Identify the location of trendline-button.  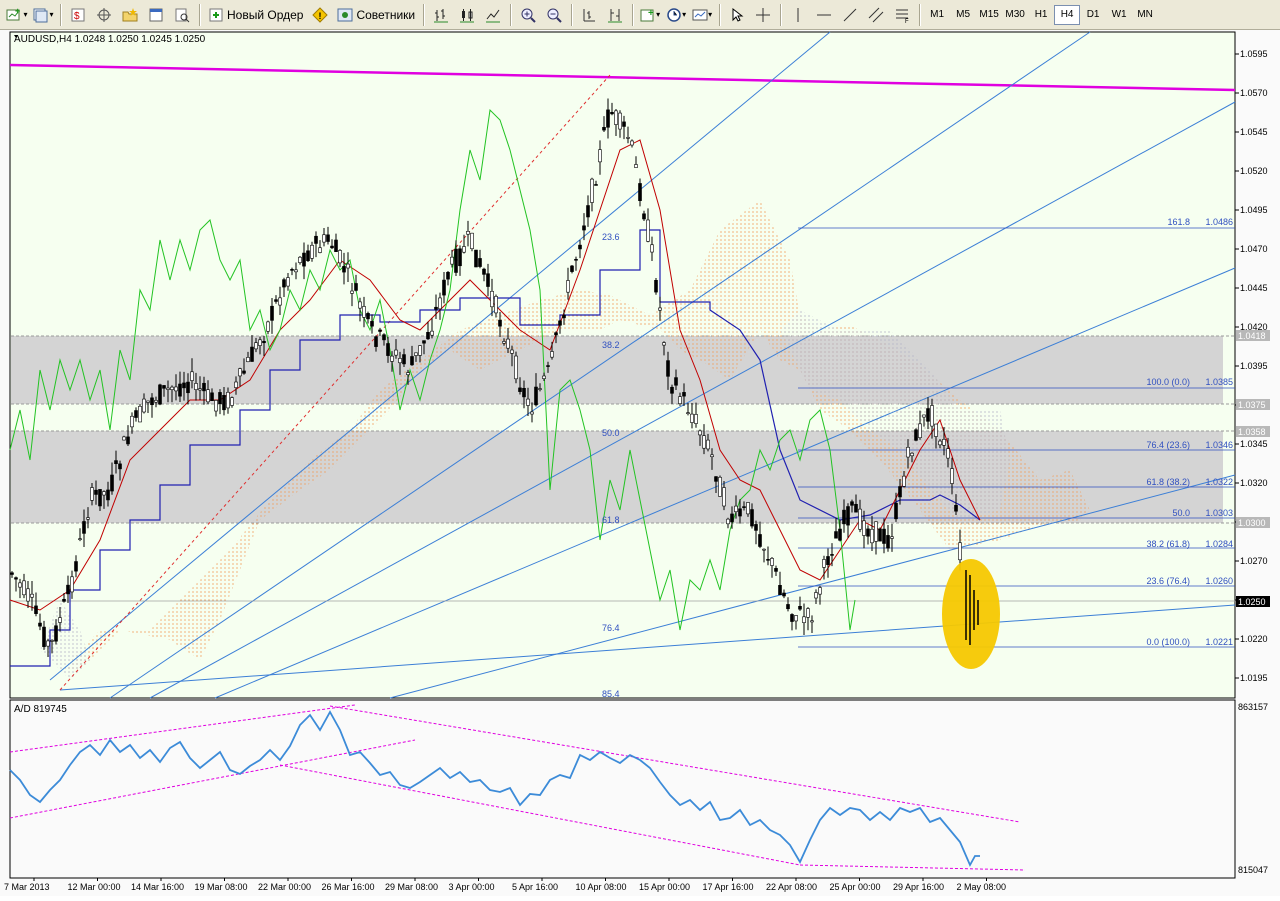
(850, 15).